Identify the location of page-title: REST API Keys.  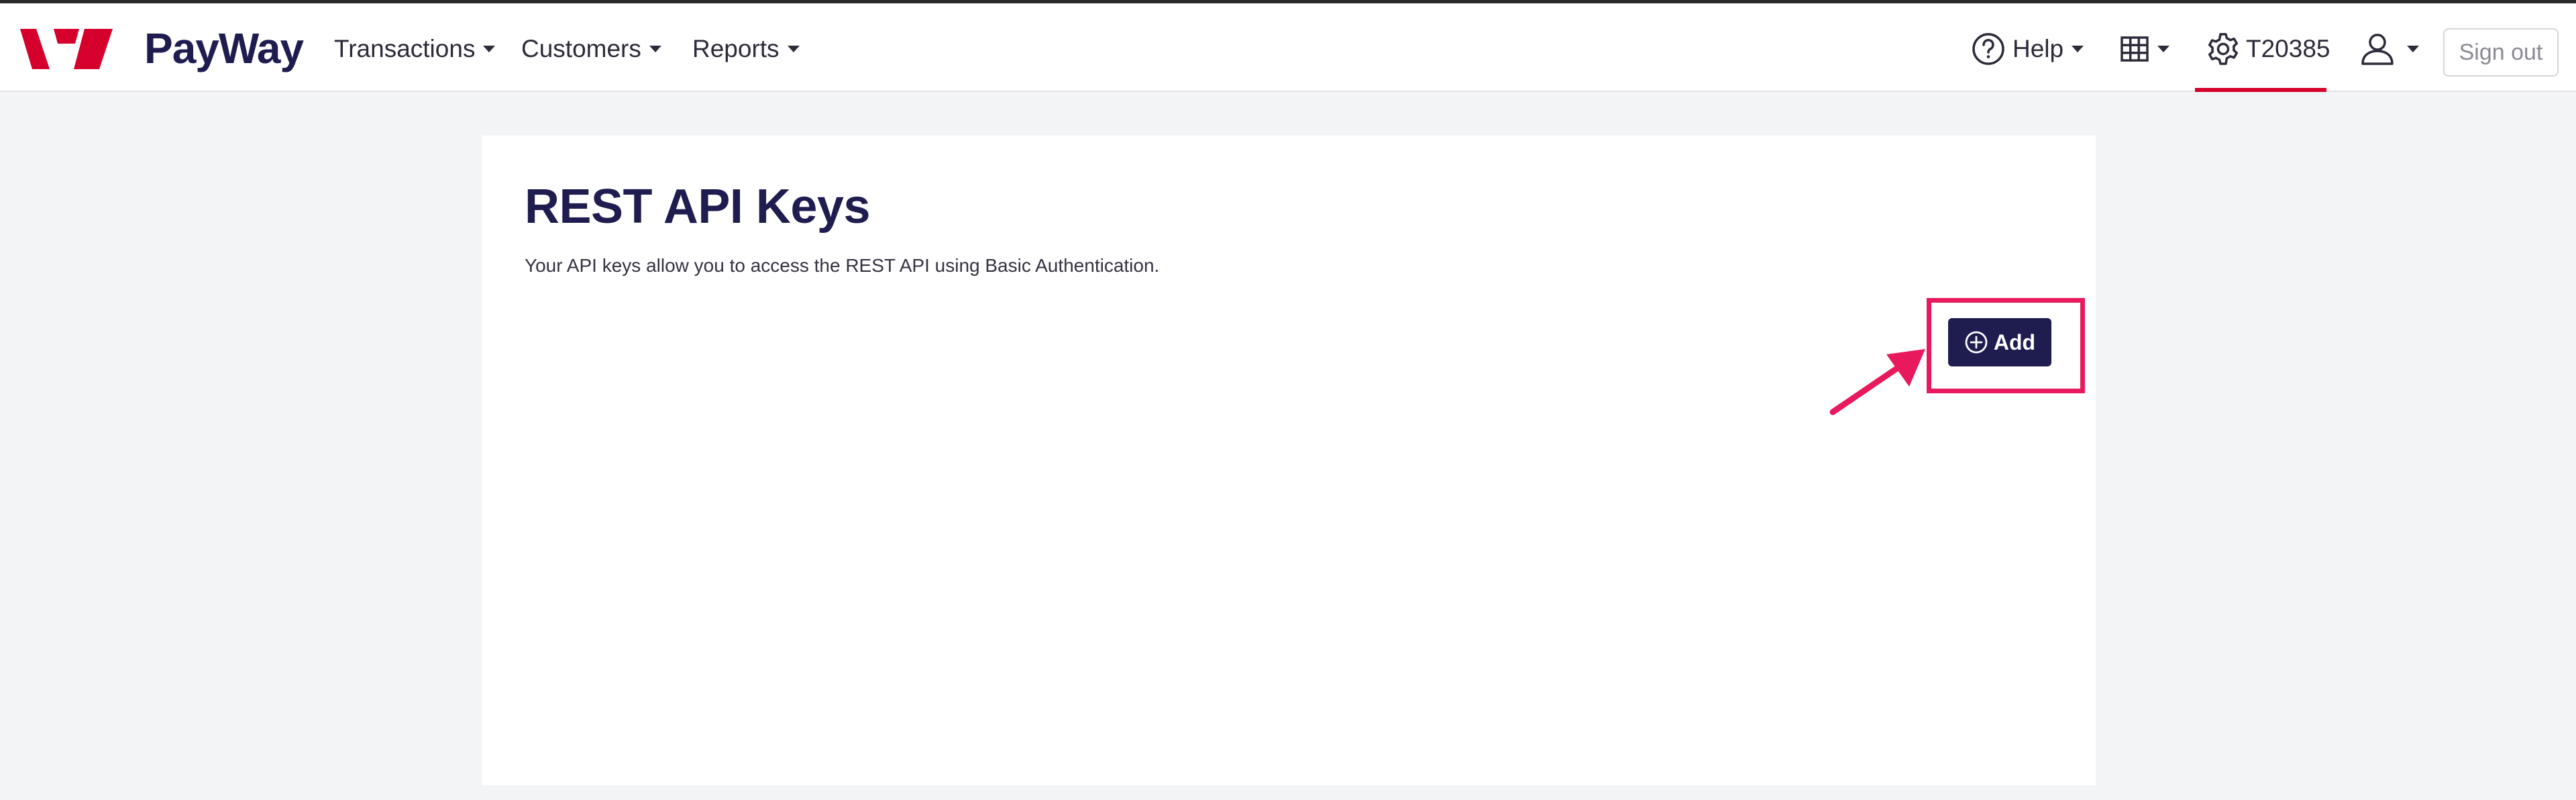
(698, 207).